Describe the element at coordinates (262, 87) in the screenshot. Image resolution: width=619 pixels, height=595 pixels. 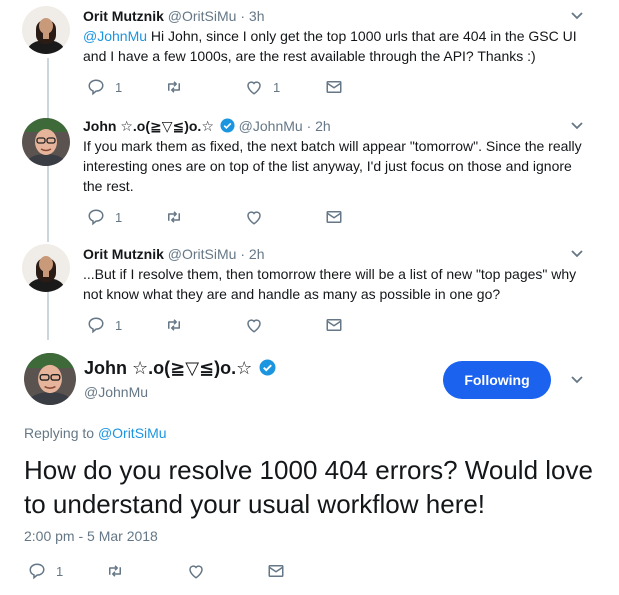
I see `like-button: 1` at that location.